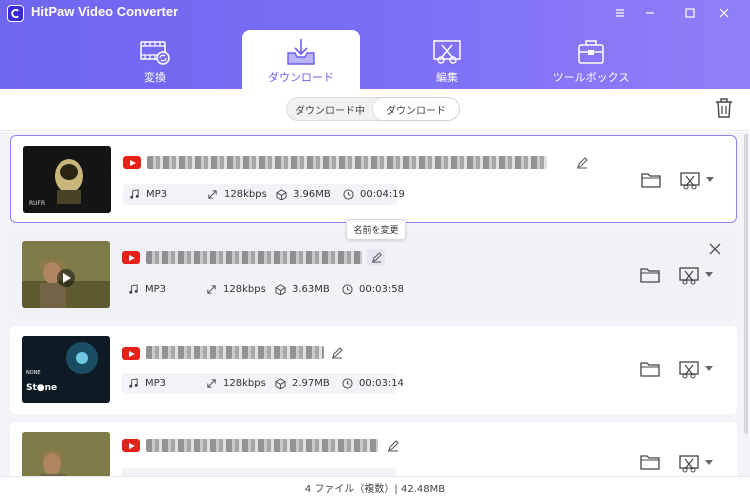  I want to click on video-thumbnail: RUFR, so click(67, 179).